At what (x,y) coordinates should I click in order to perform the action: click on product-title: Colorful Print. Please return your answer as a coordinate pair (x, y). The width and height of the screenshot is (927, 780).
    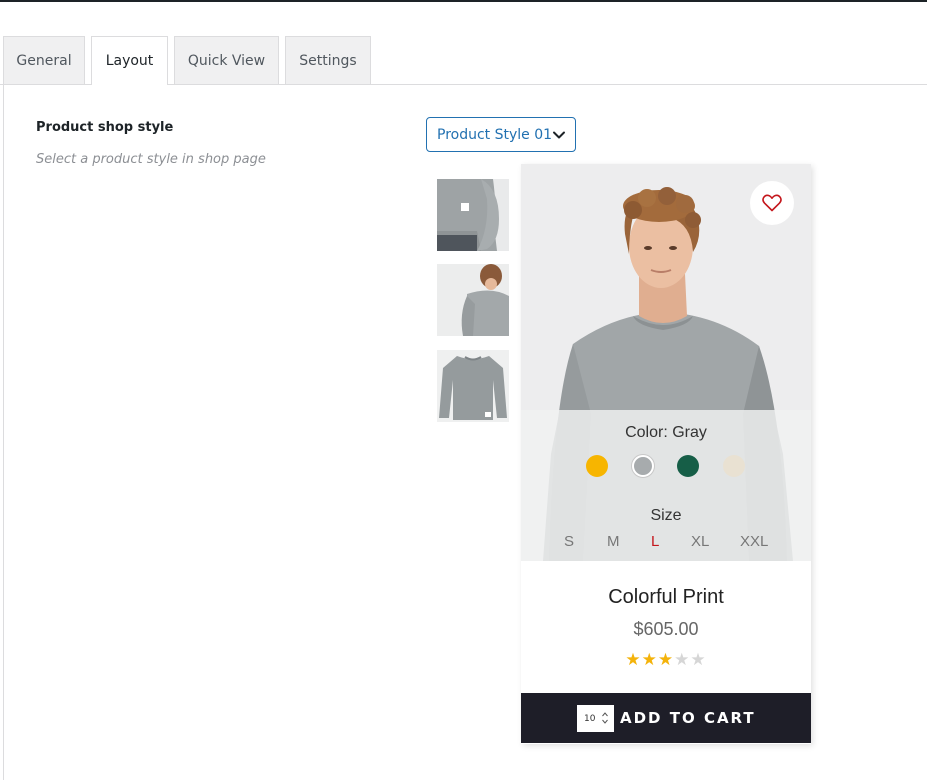
    Looking at the image, I should click on (666, 597).